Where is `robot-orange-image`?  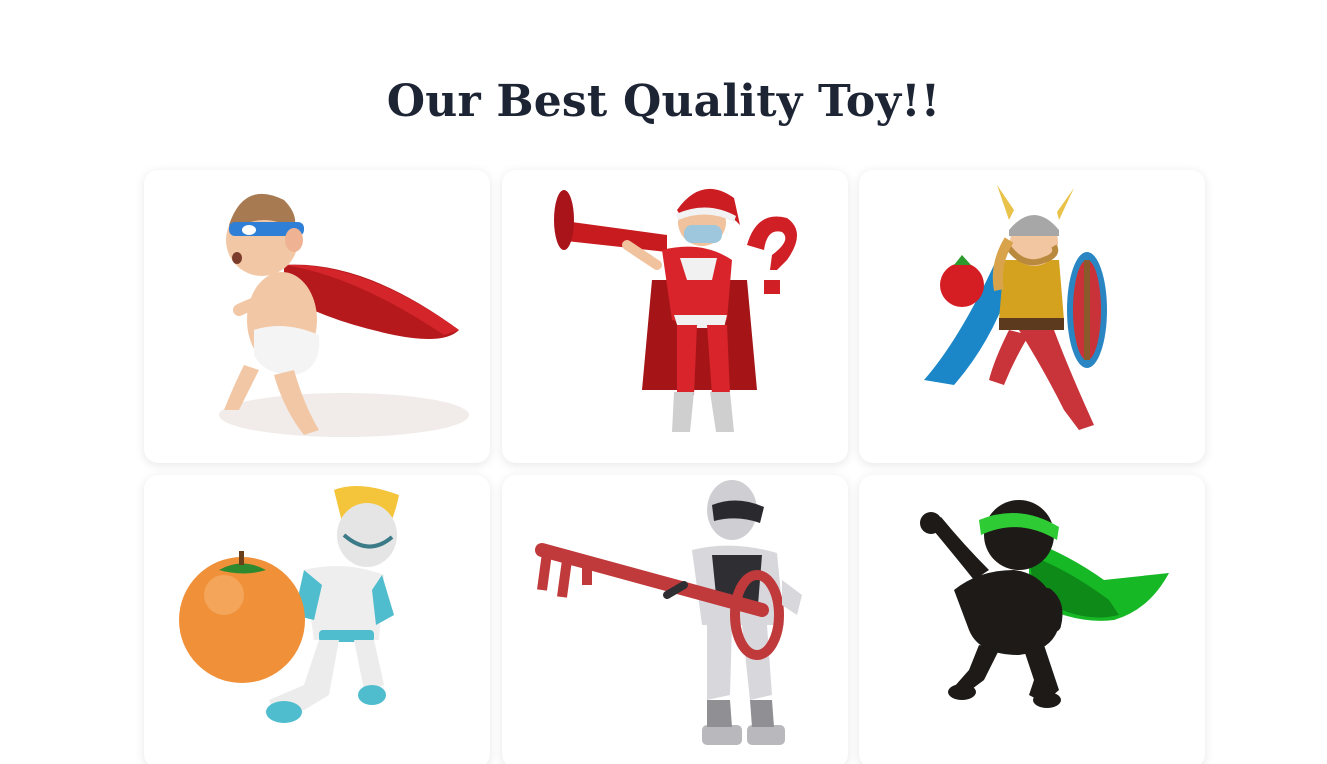 robot-orange-image is located at coordinates (289, 604).